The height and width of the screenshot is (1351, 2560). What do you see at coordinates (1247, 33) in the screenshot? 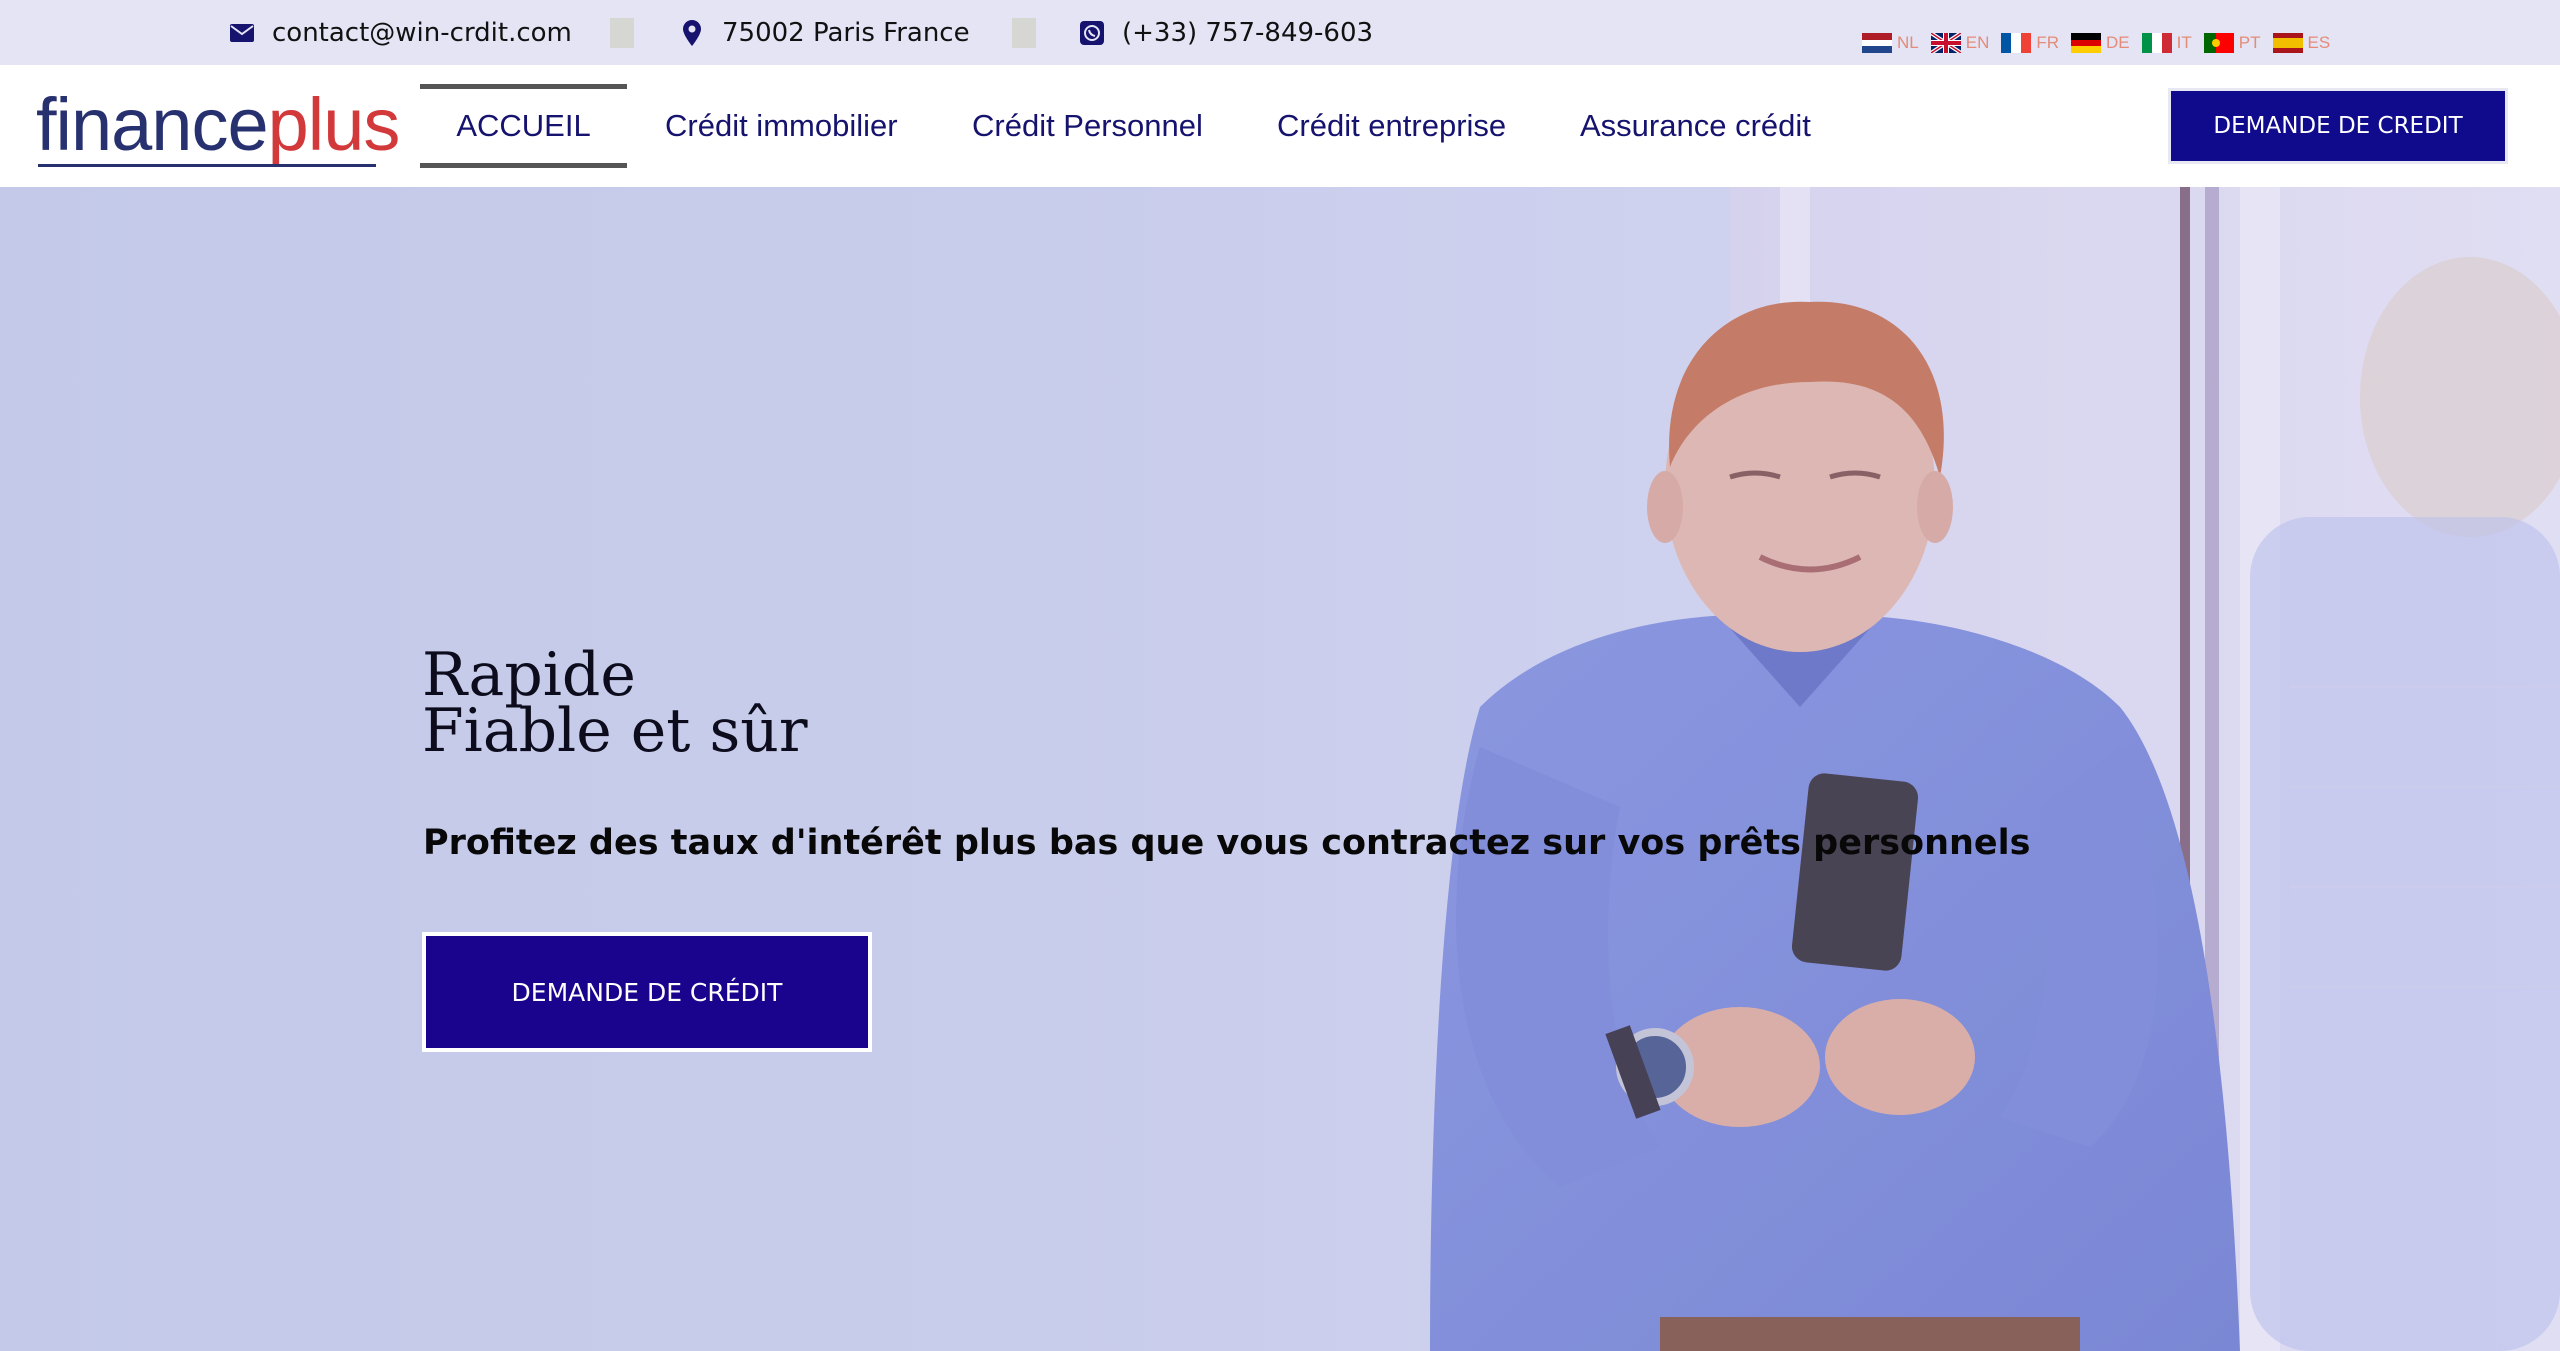
I see `phone-text: (+33) 757-849-603` at bounding box center [1247, 33].